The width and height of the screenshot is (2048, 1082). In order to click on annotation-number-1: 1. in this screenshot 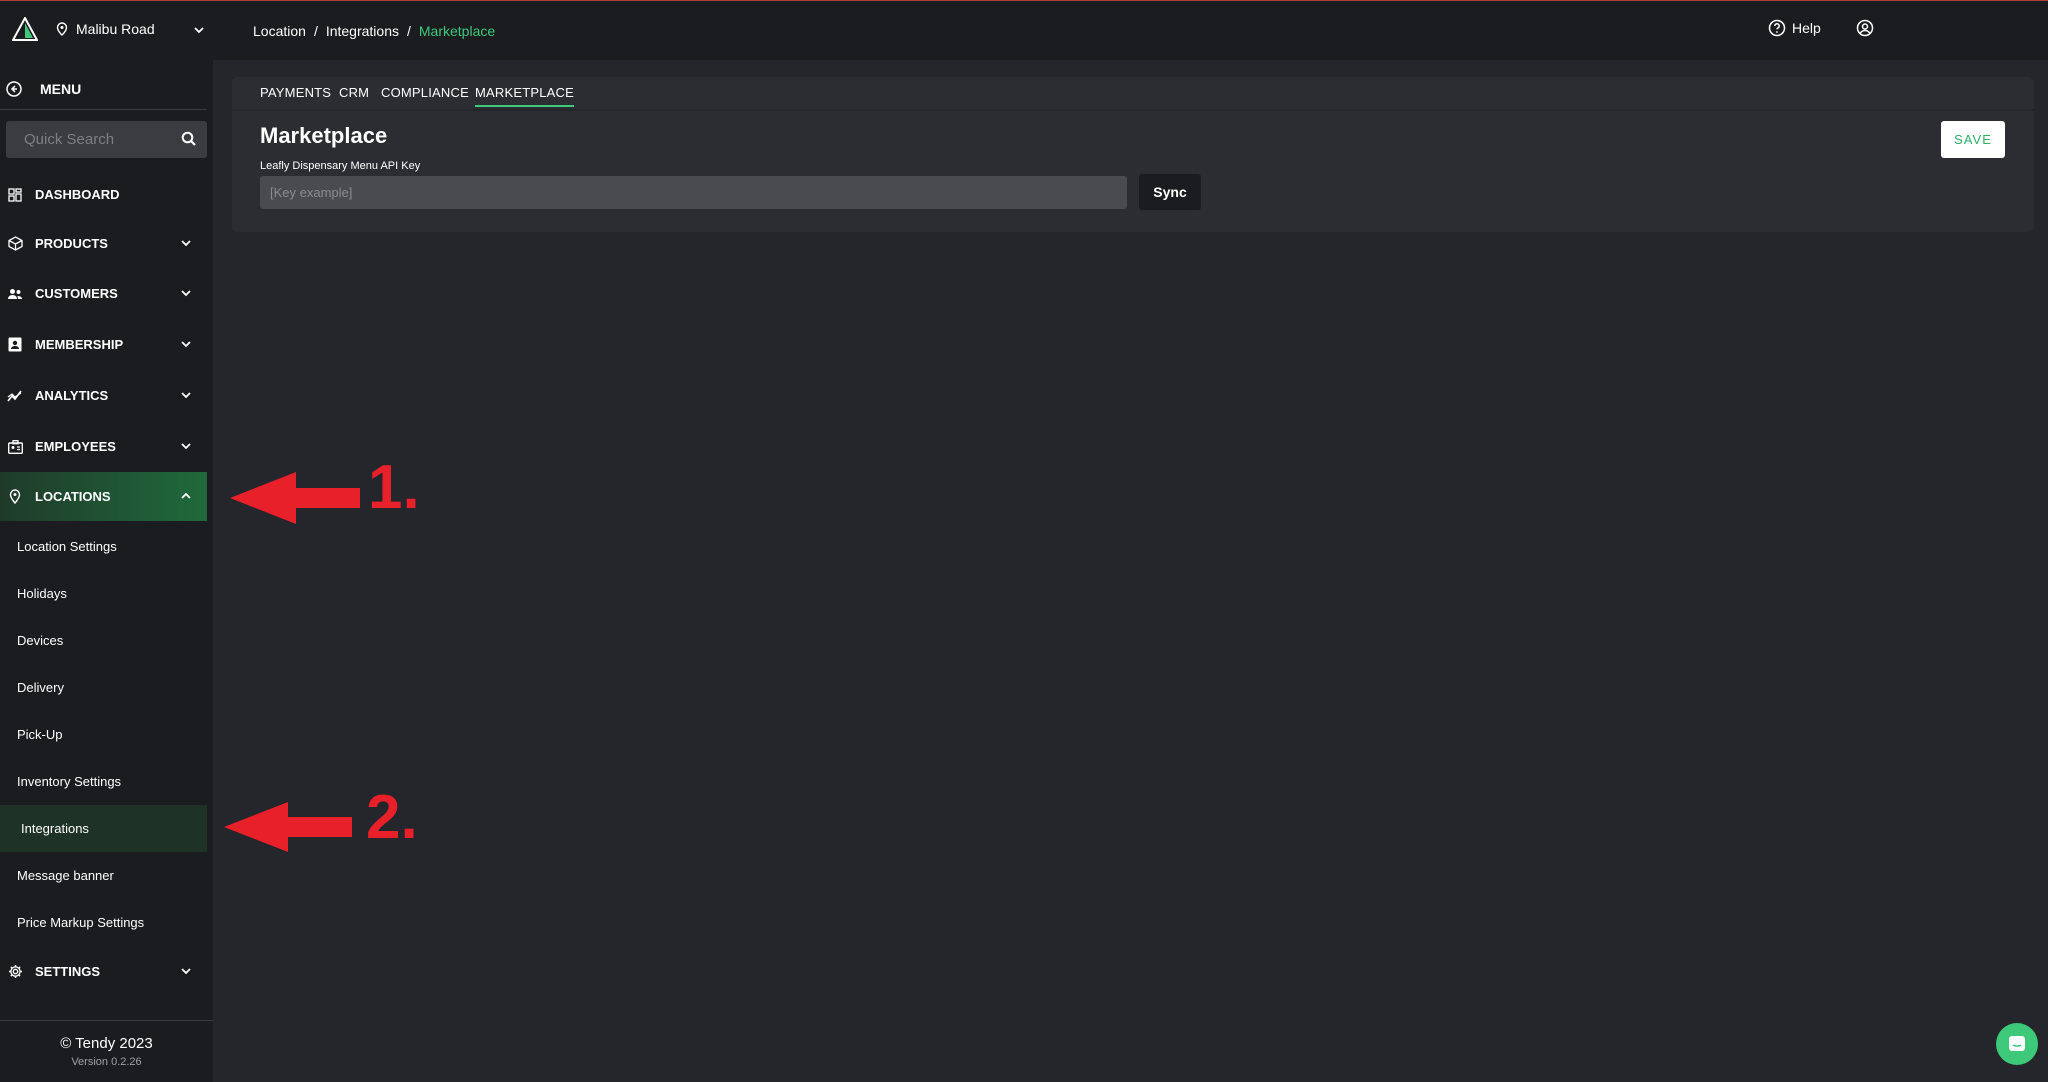, I will do `click(394, 487)`.